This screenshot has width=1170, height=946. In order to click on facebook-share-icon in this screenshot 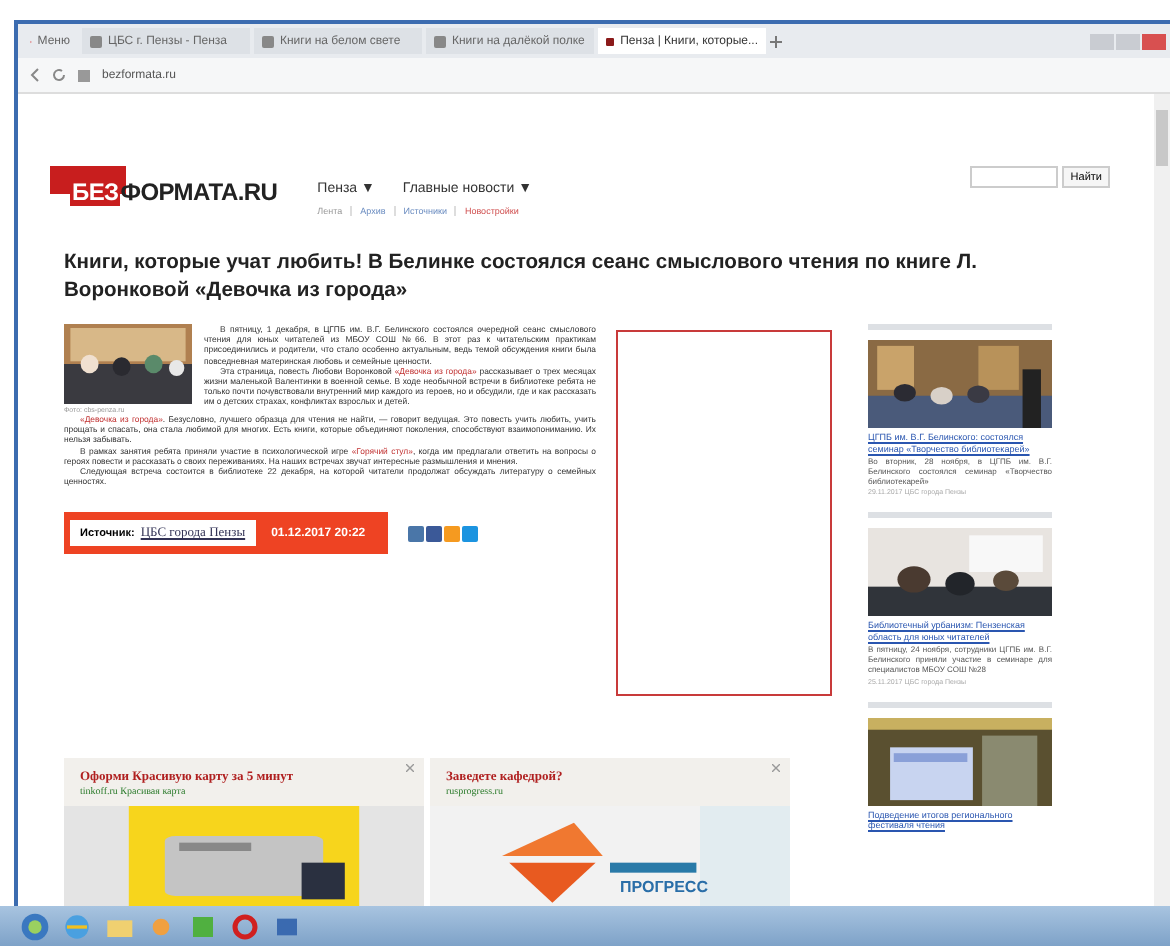, I will do `click(433, 533)`.